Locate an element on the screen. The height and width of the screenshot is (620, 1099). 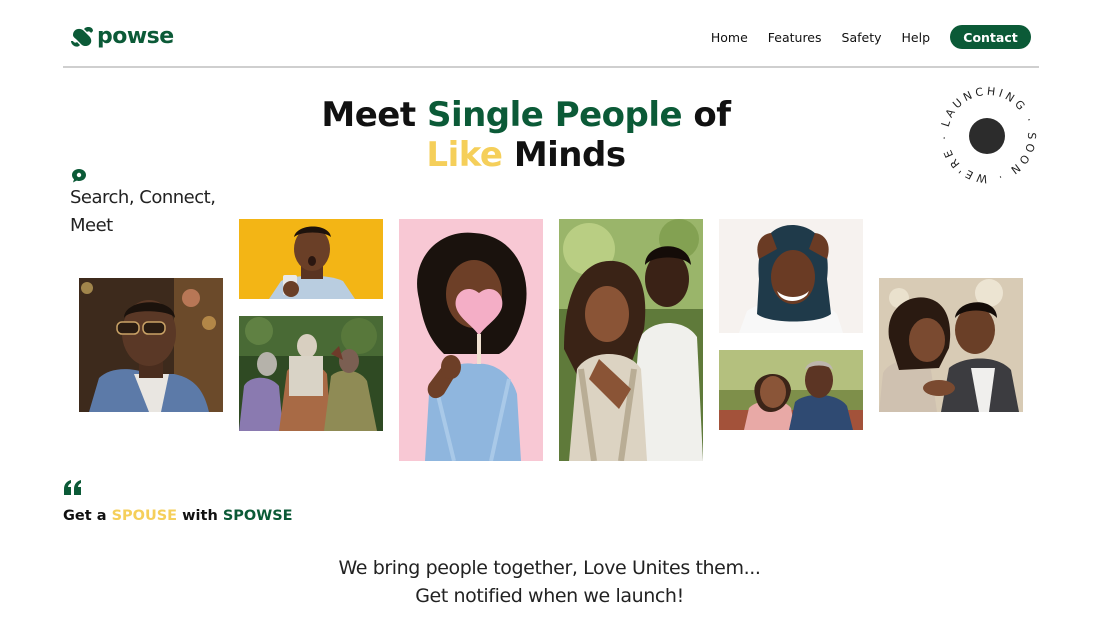
surprised-man-phone-photo is located at coordinates (311, 259).